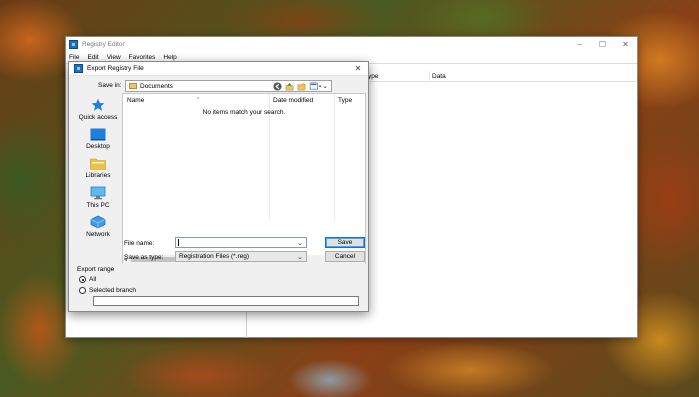 This screenshot has height=397, width=699. What do you see at coordinates (625, 44) in the screenshot?
I see `close-button: ✕` at bounding box center [625, 44].